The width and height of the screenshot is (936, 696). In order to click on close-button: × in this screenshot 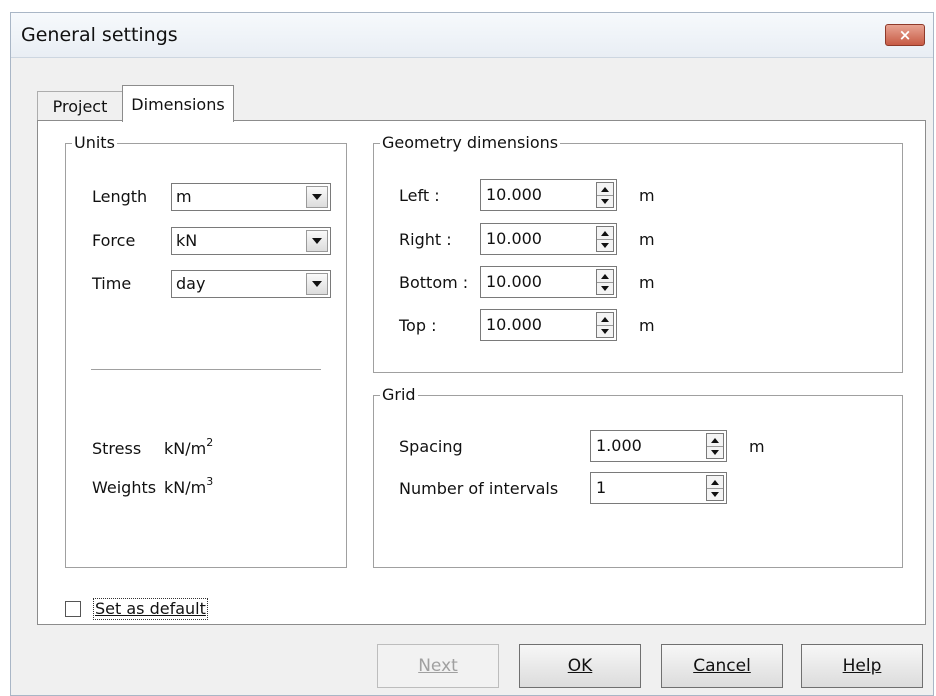, I will do `click(905, 35)`.